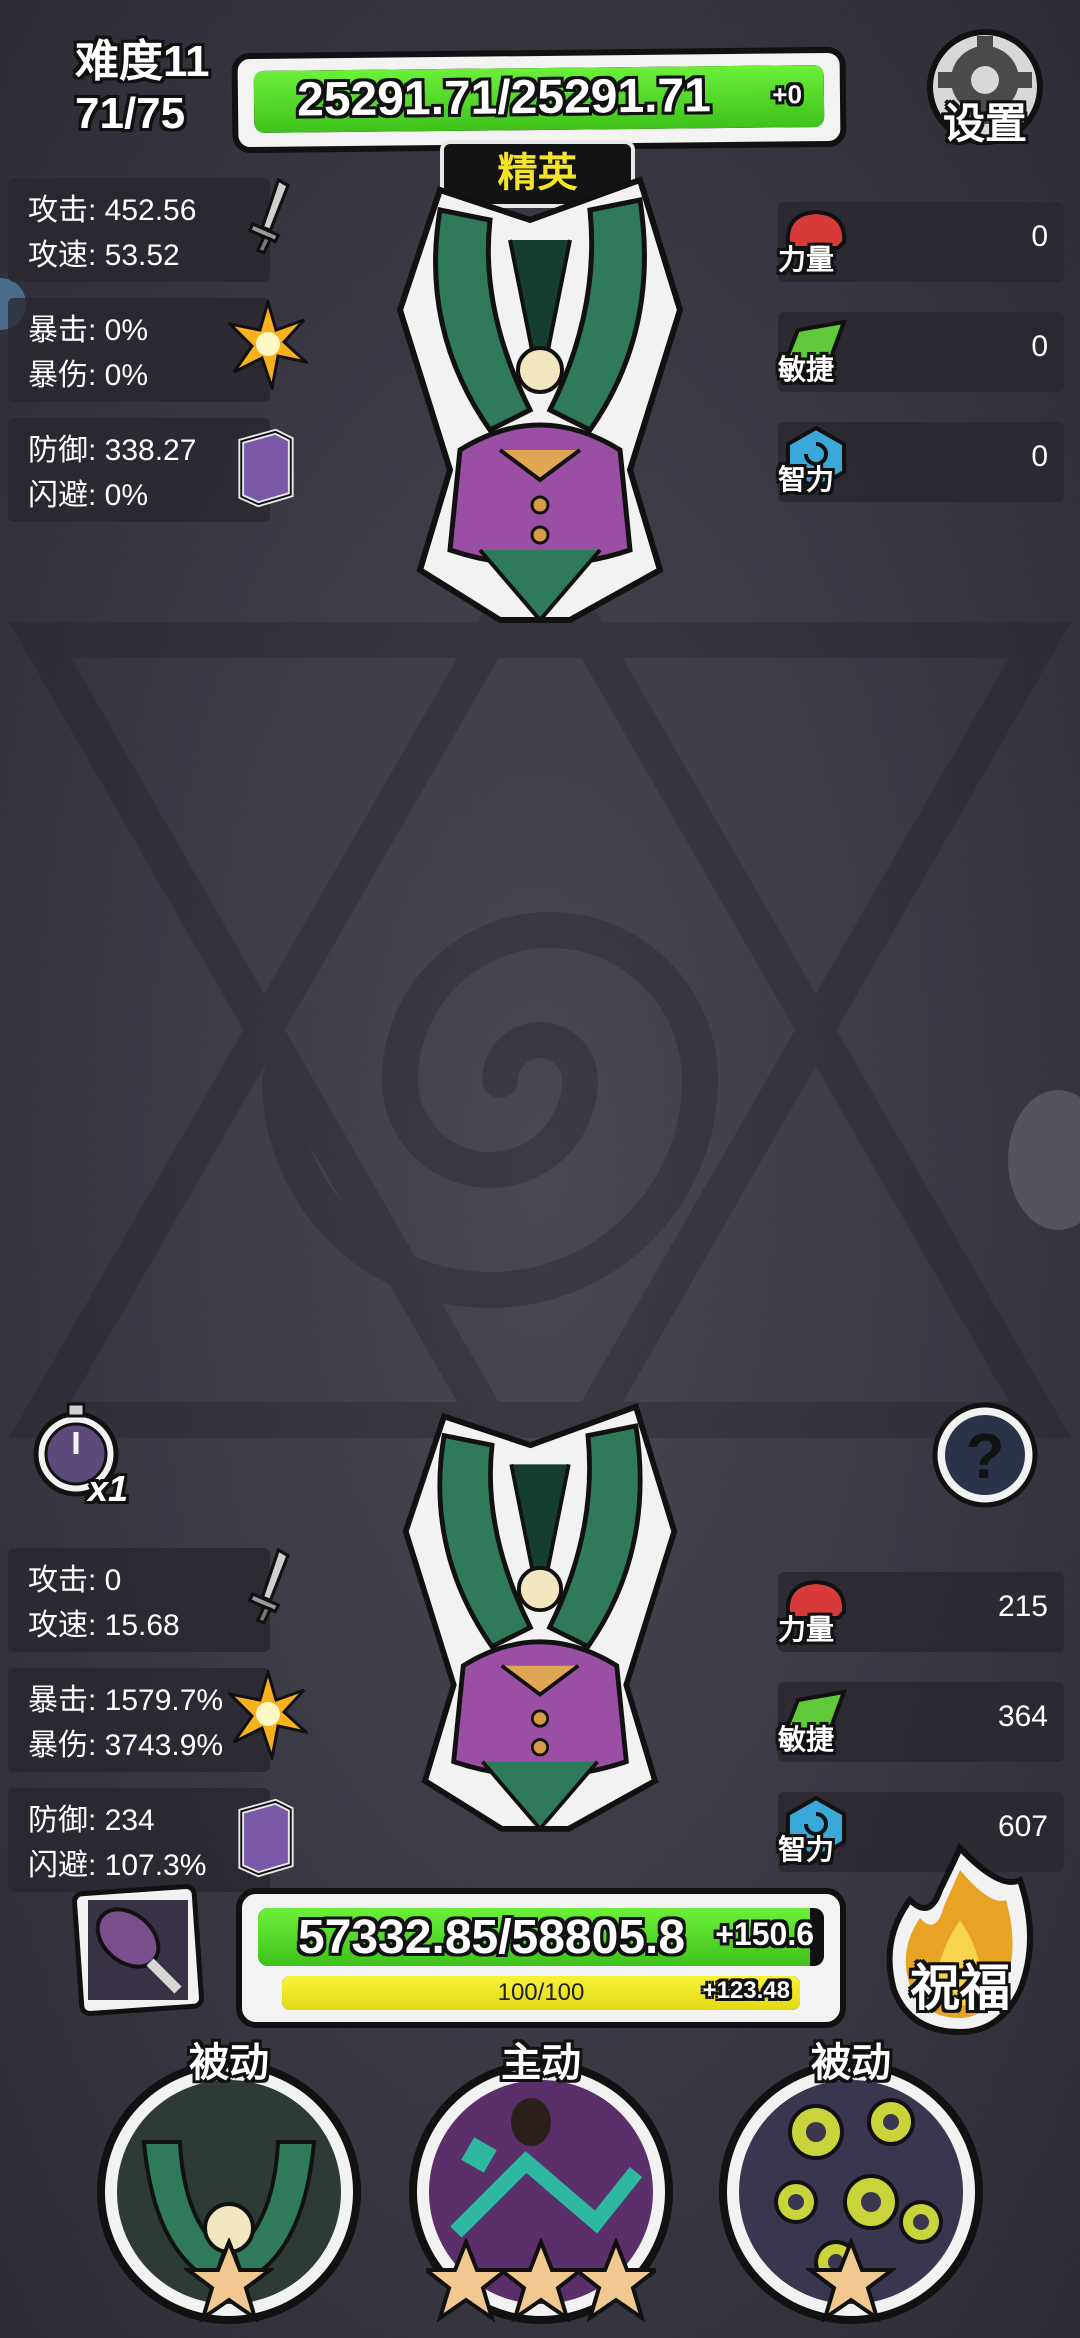 The height and width of the screenshot is (2338, 1080). Describe the element at coordinates (921, 242) in the screenshot. I see `enemy-strength-row: 力量 0` at that location.